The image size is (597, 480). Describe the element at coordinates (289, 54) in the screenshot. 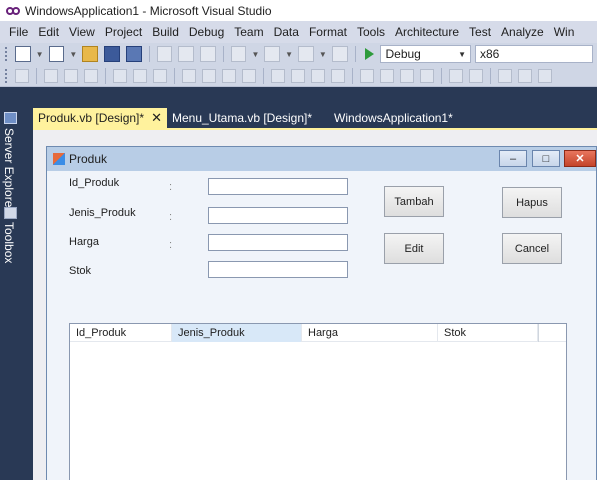

I see `redo-dropdown-icon: ▼` at that location.